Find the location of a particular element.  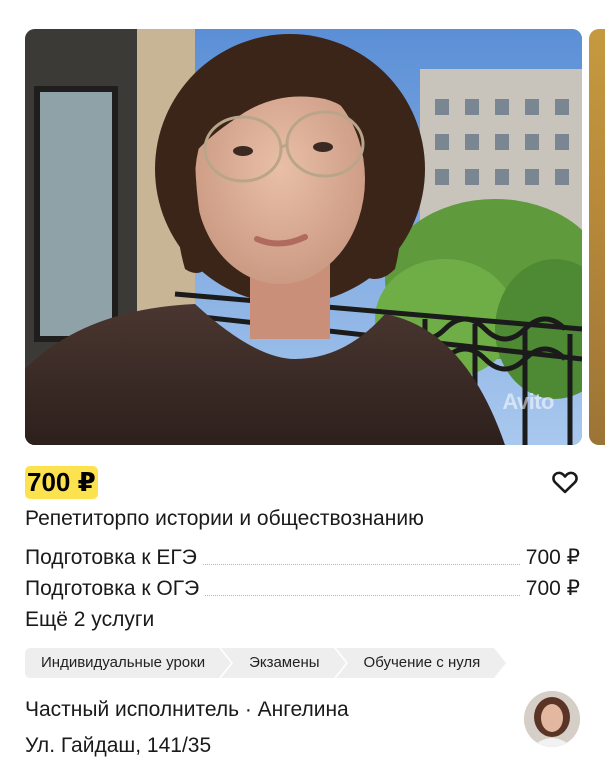

photo-watermark: Avito is located at coordinates (528, 401).